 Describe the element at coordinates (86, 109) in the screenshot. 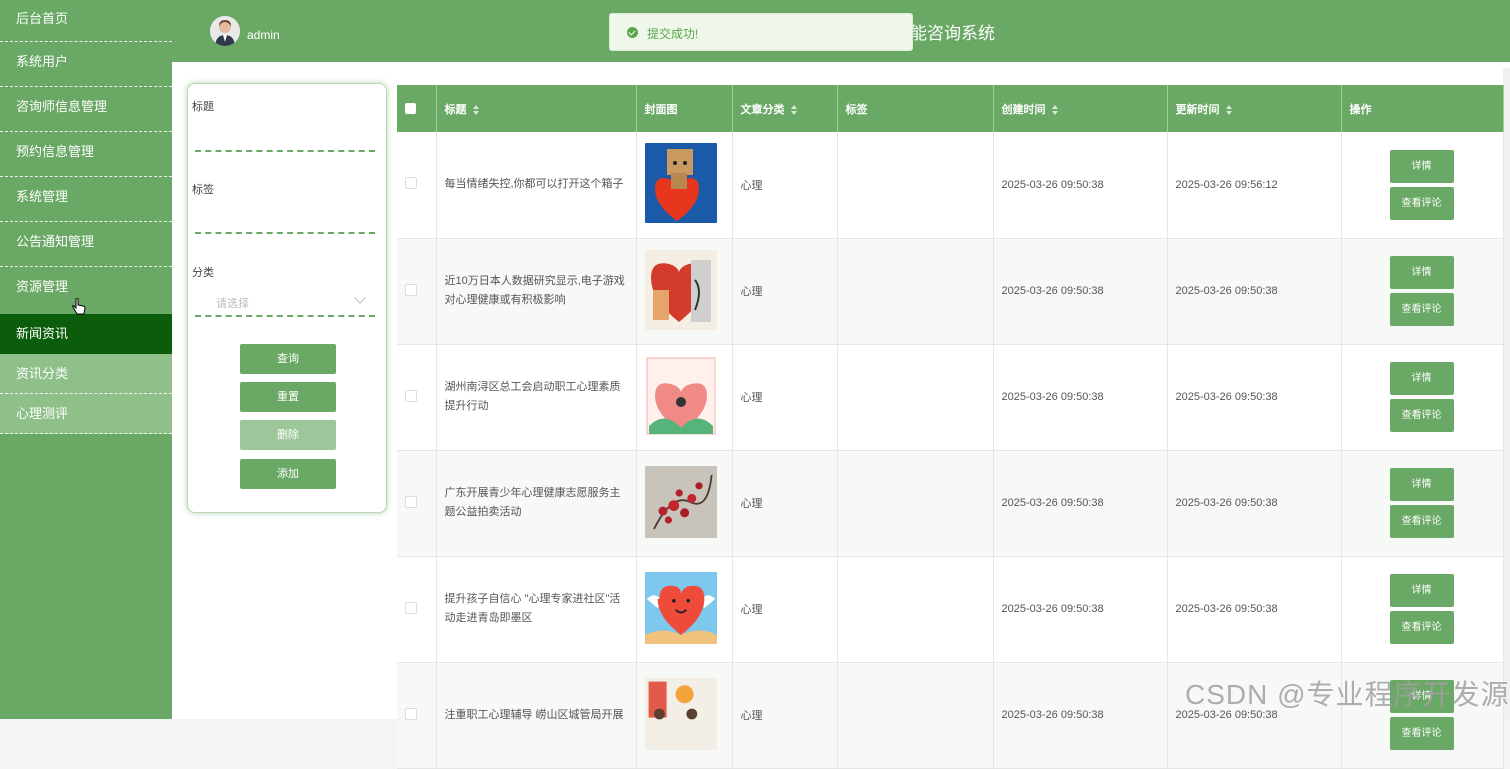

I see `sidebar-item-counselor-info: 咨询师信息管理` at that location.